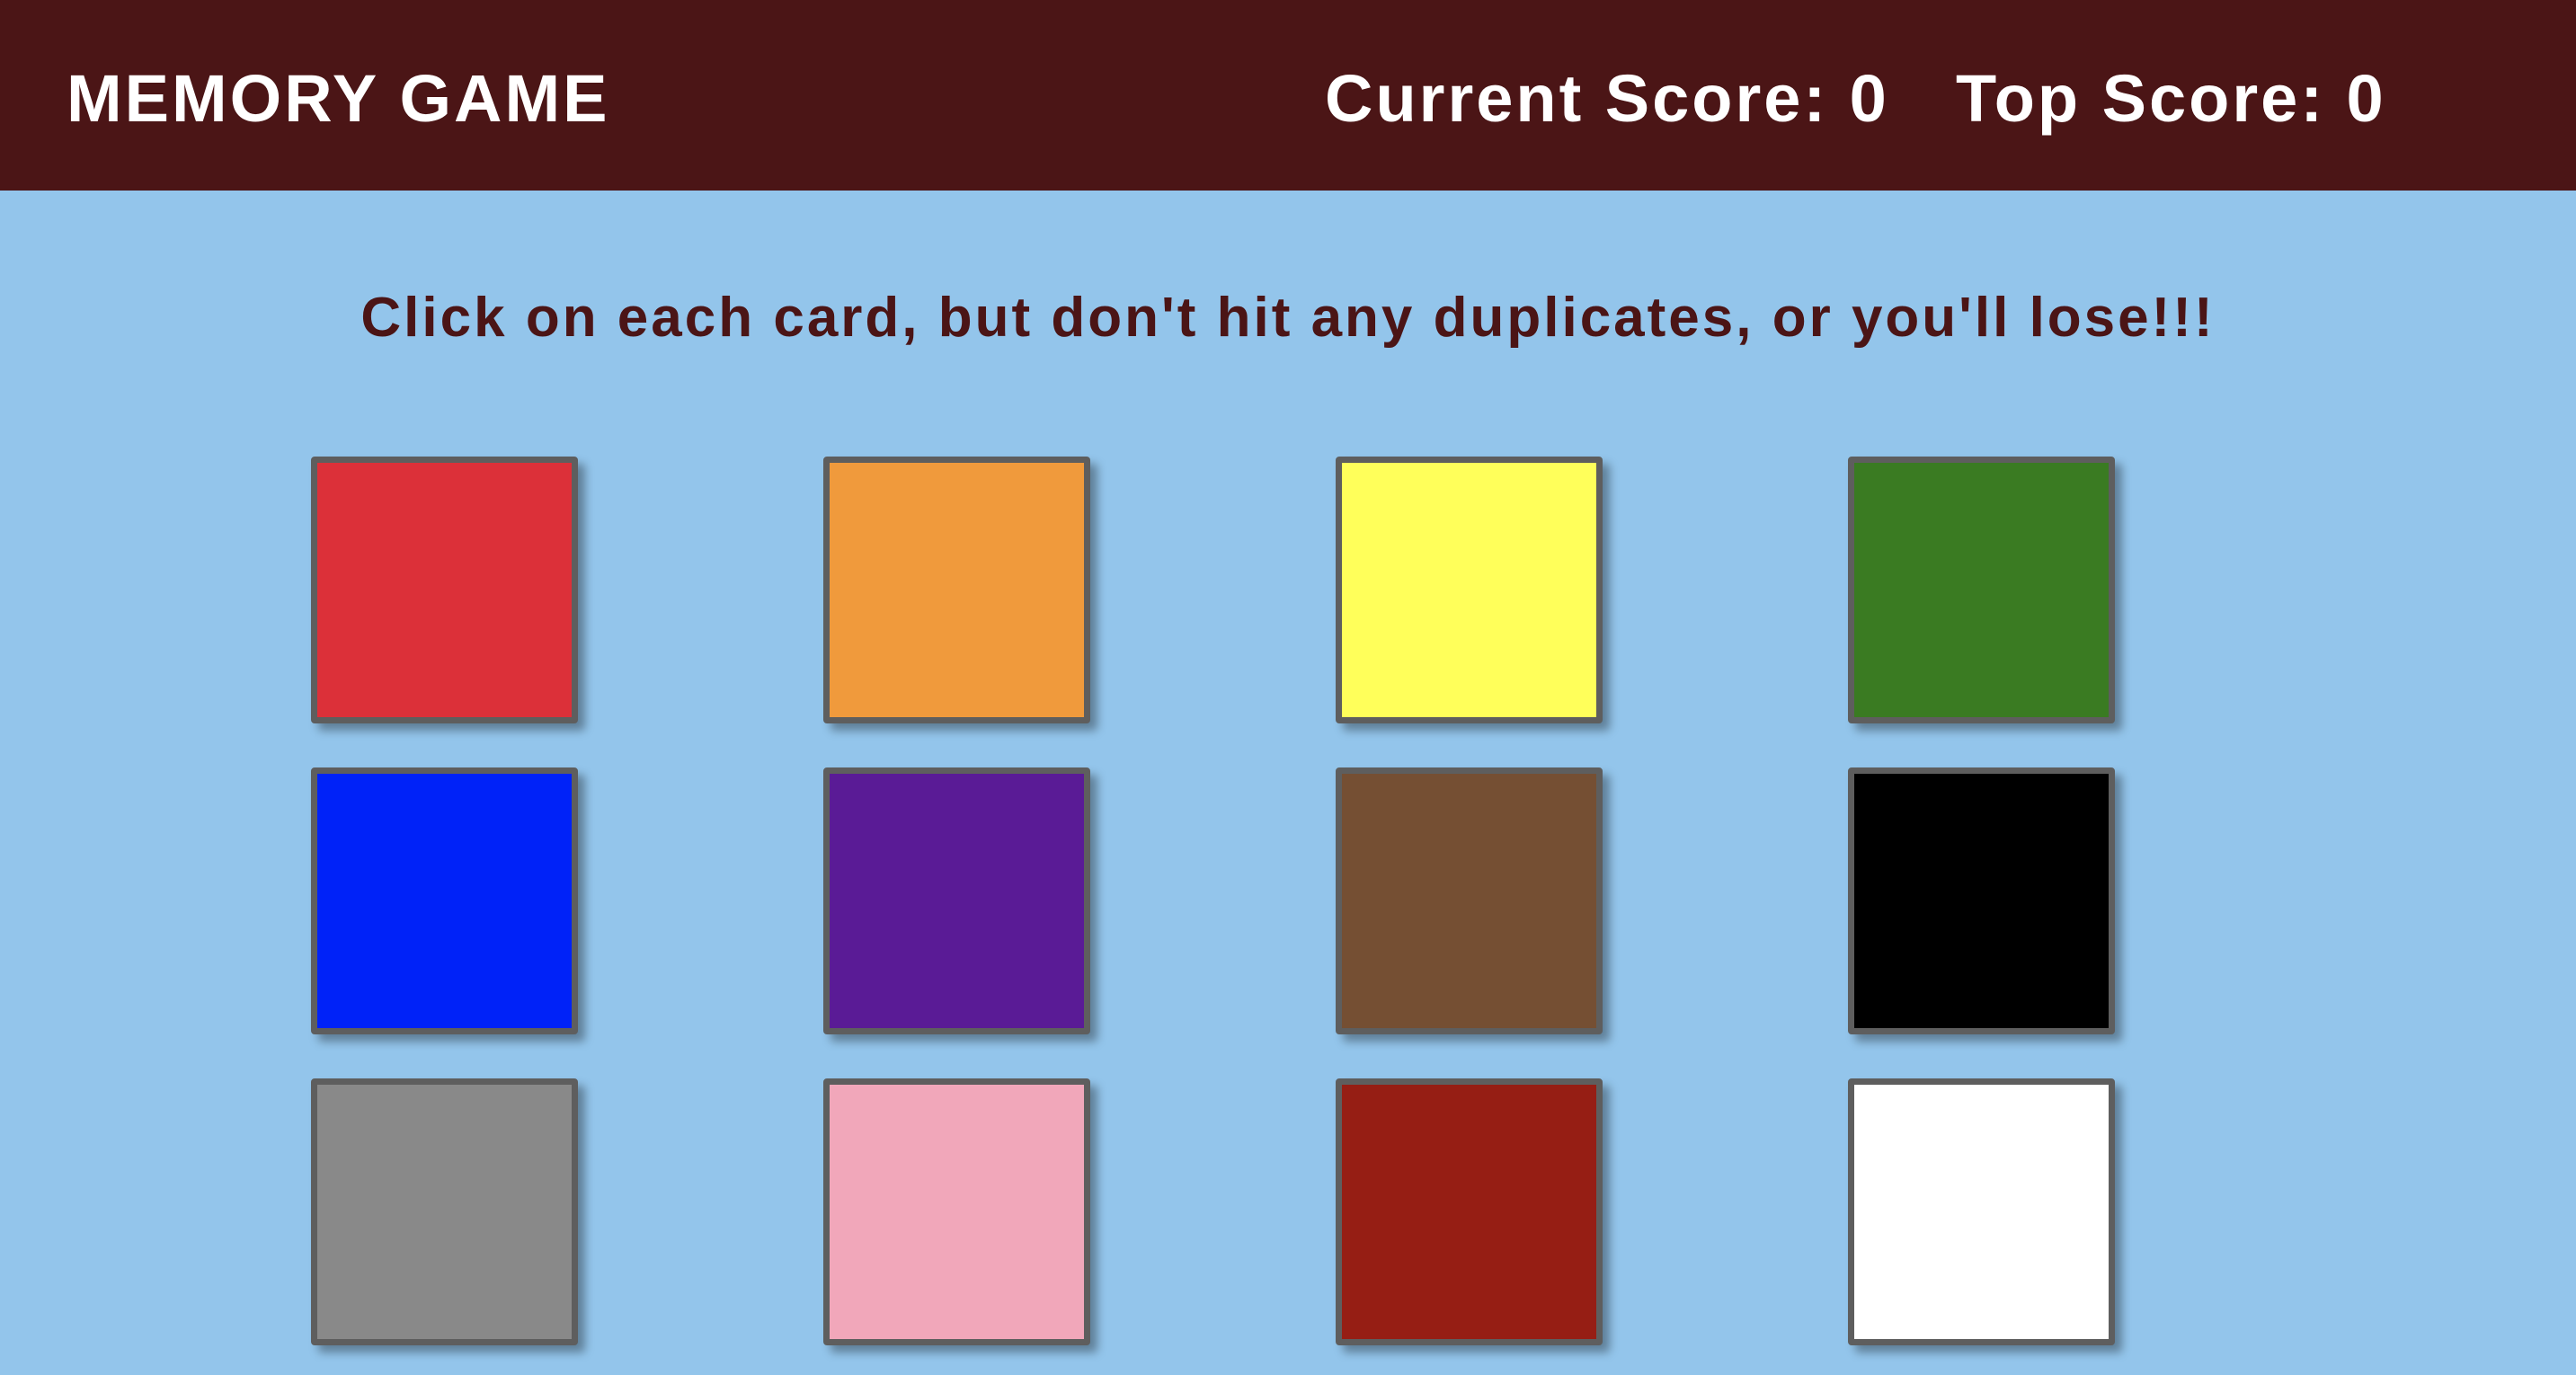  I want to click on current-score: Current Score: 0, so click(1607, 99).